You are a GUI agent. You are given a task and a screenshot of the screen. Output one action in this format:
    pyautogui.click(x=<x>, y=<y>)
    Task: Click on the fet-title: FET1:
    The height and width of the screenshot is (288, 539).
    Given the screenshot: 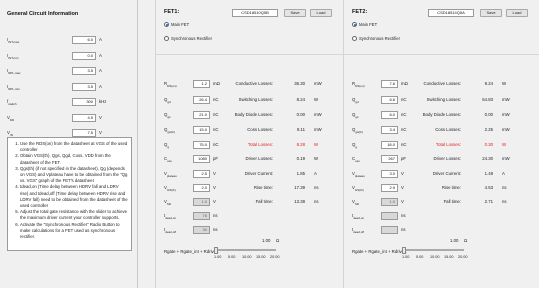 What is the action you would take?
    pyautogui.click(x=172, y=12)
    